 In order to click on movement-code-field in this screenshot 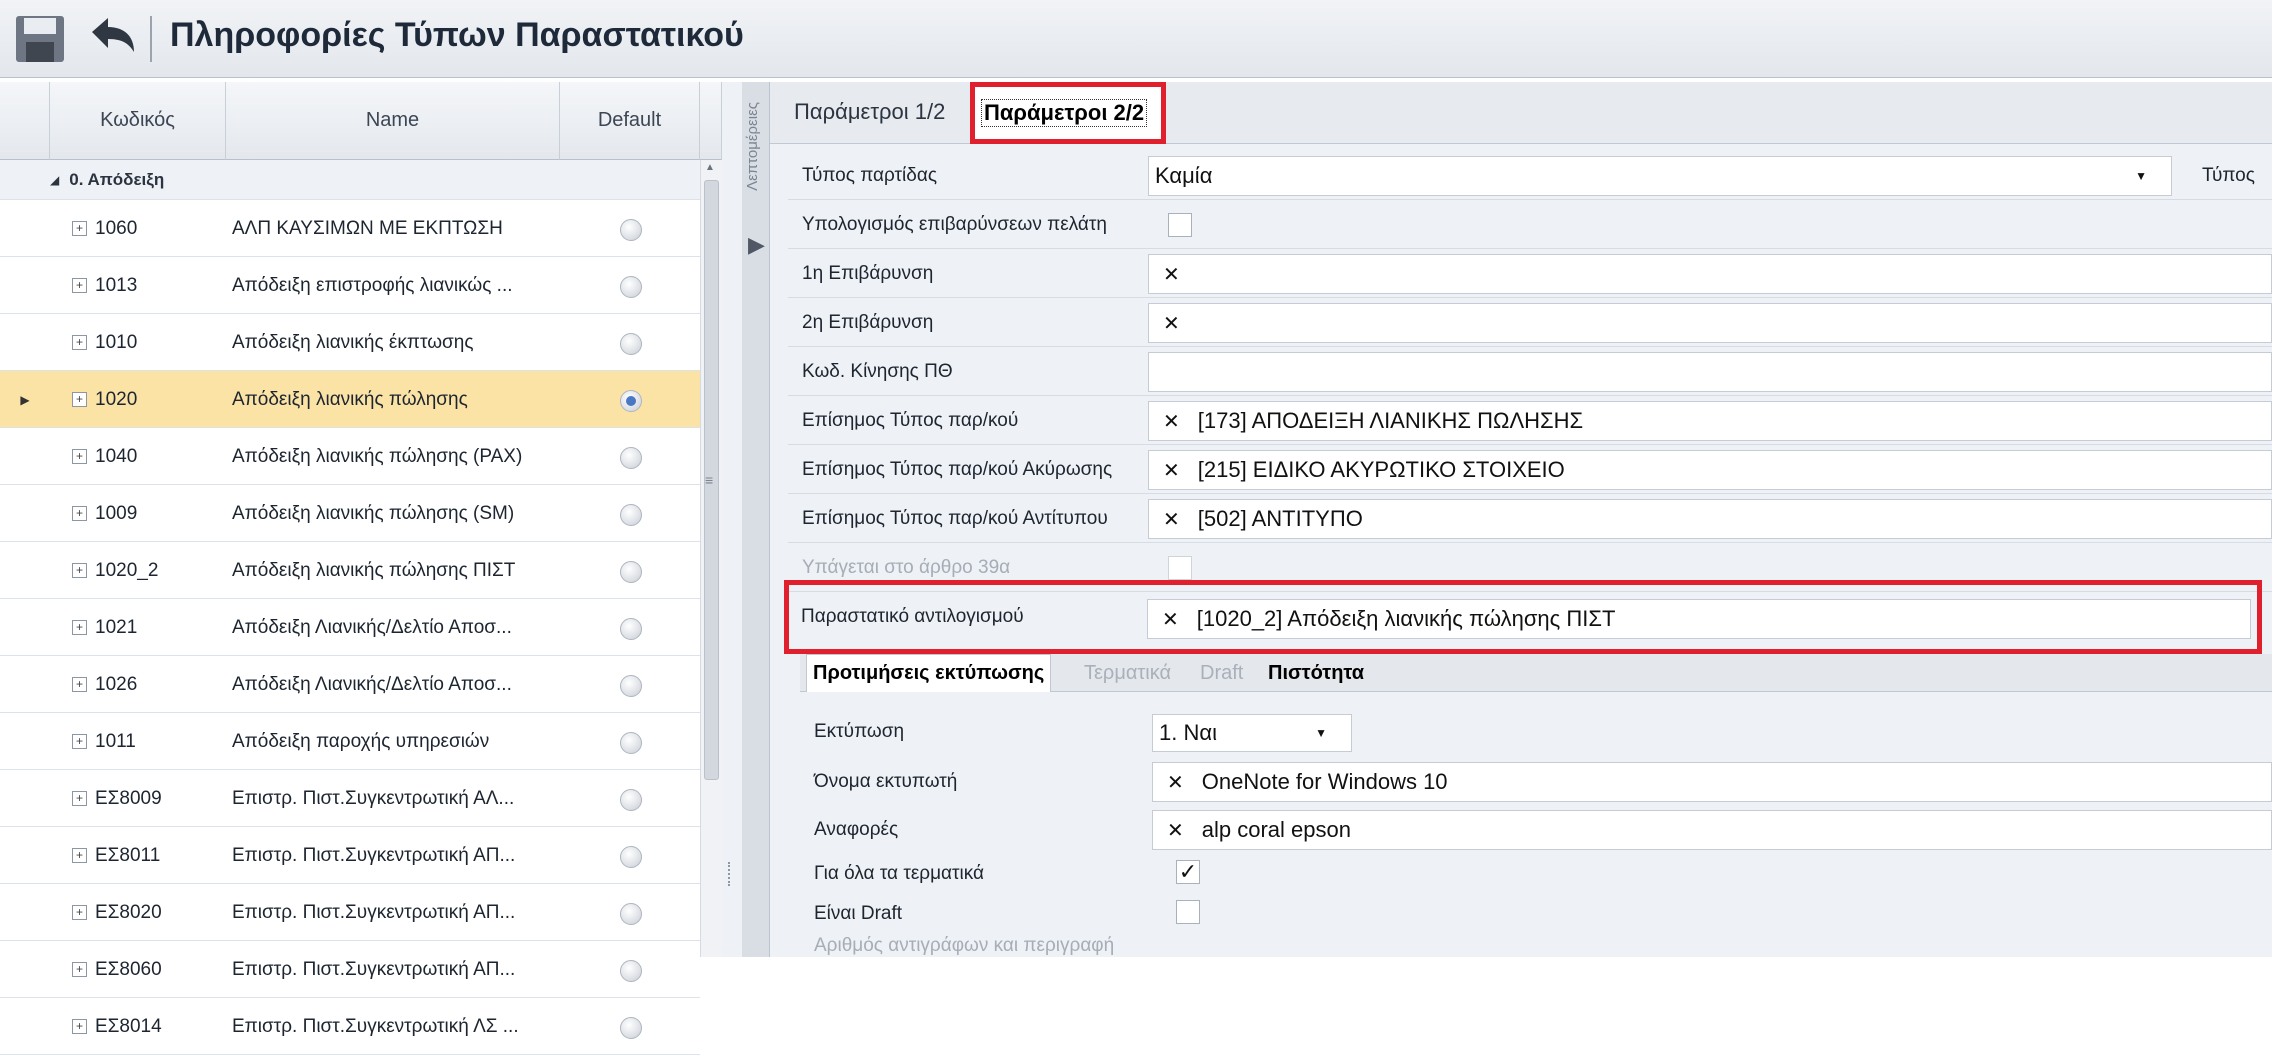, I will do `click(1710, 372)`.